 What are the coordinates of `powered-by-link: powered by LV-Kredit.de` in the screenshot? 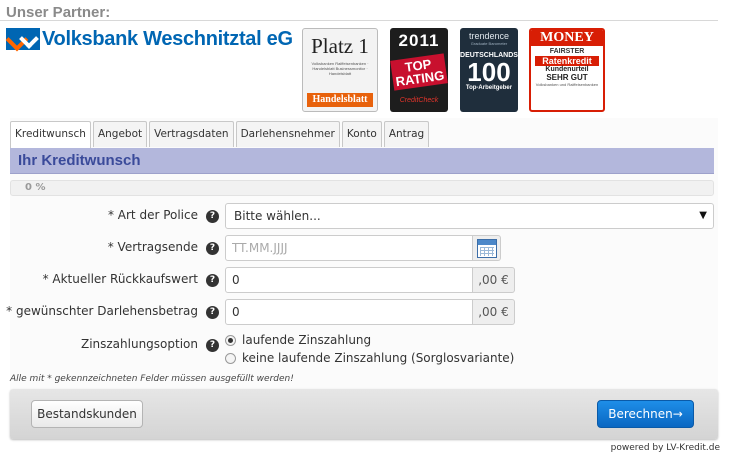 It's located at (665, 448).